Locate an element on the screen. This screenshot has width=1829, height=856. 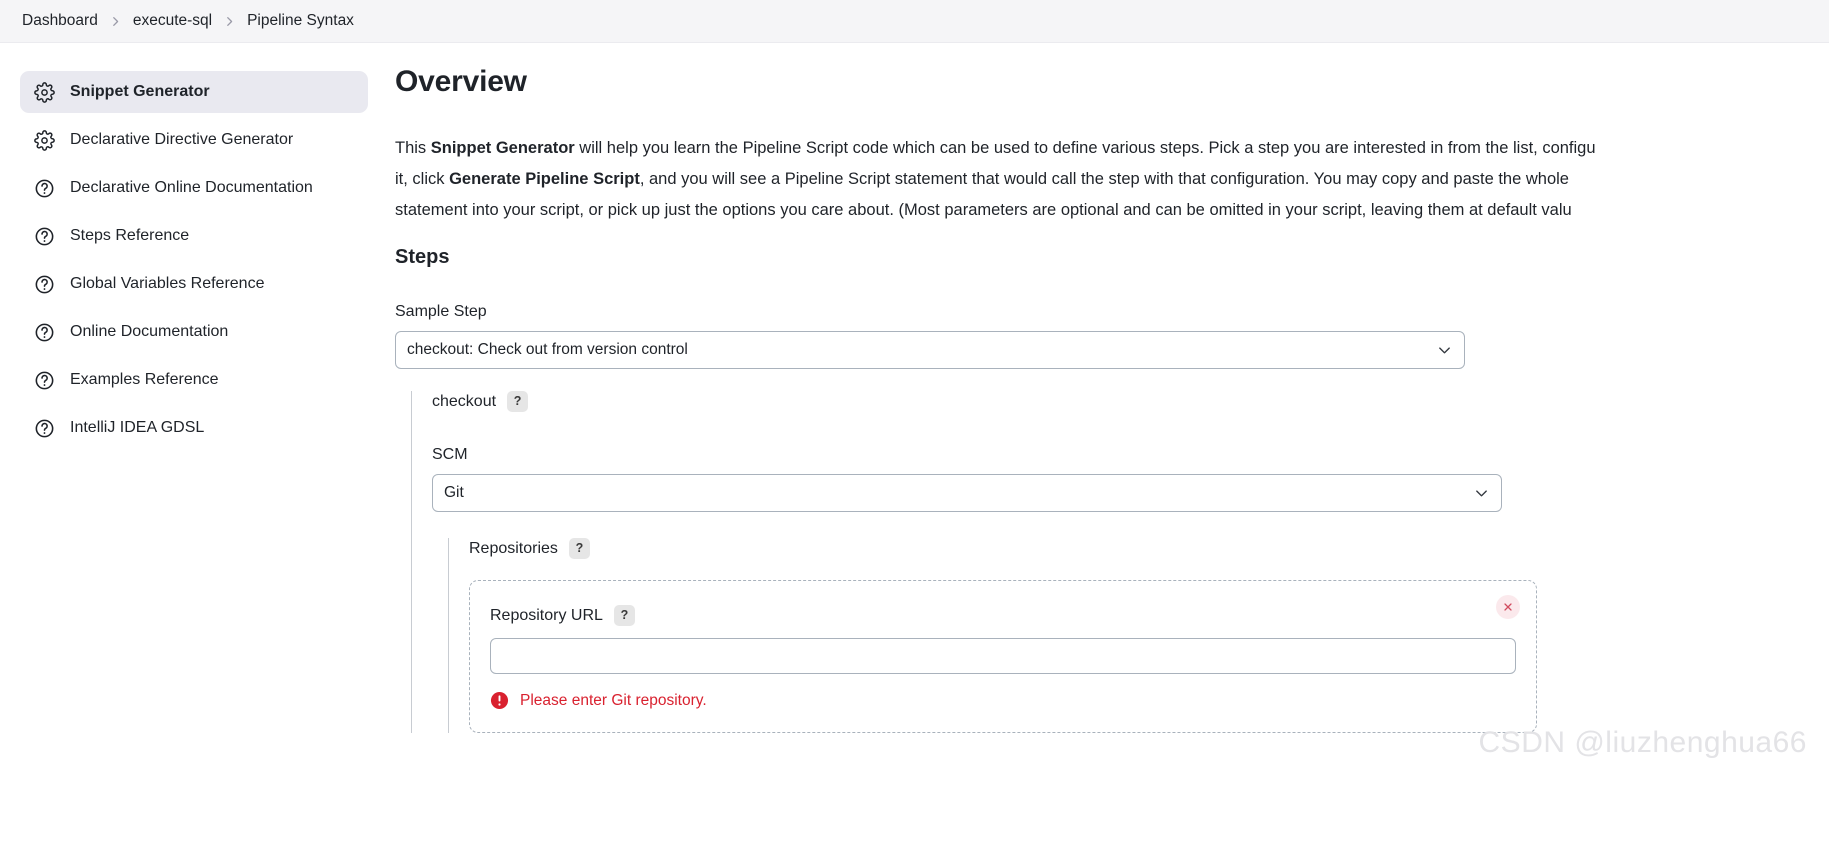
sidebar-item-label: Examples Reference is located at coordinates (144, 379).